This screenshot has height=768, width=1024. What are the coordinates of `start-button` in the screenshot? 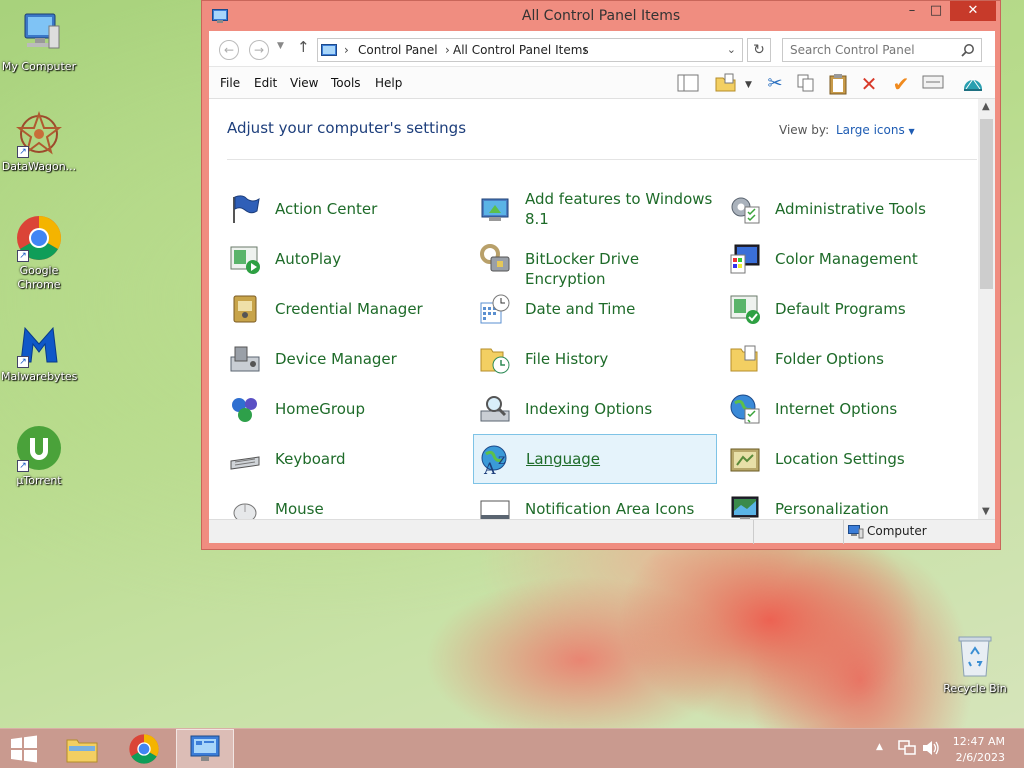 It's located at (24, 748).